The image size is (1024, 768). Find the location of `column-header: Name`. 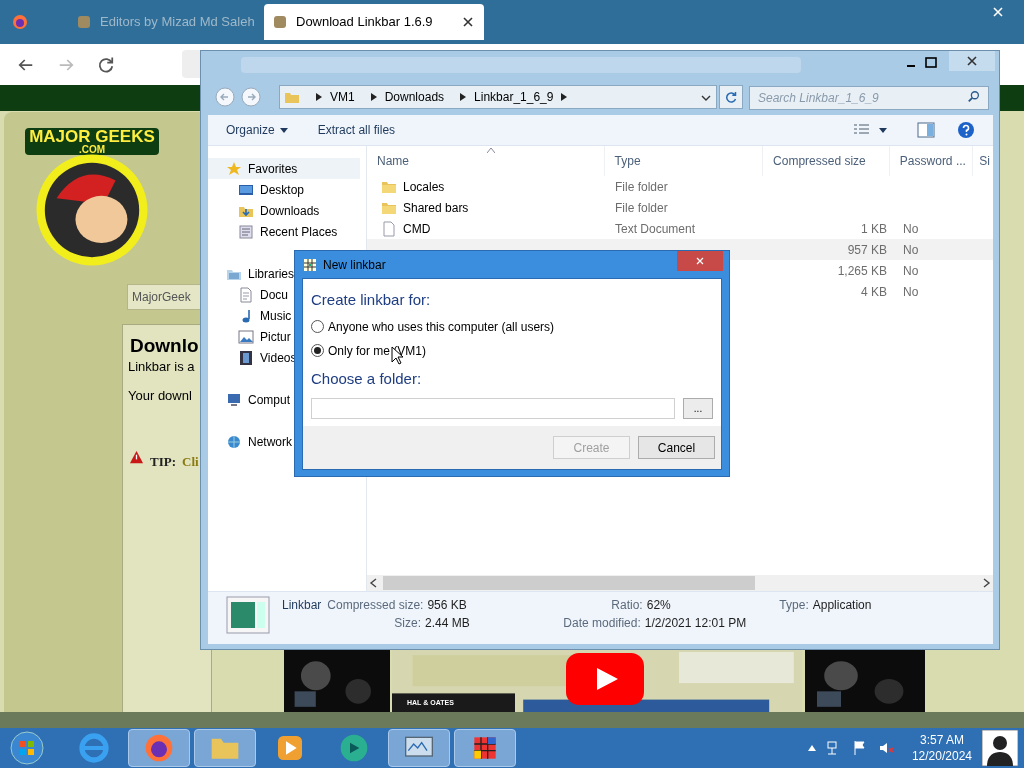

column-header: Name is located at coordinates (486, 161).